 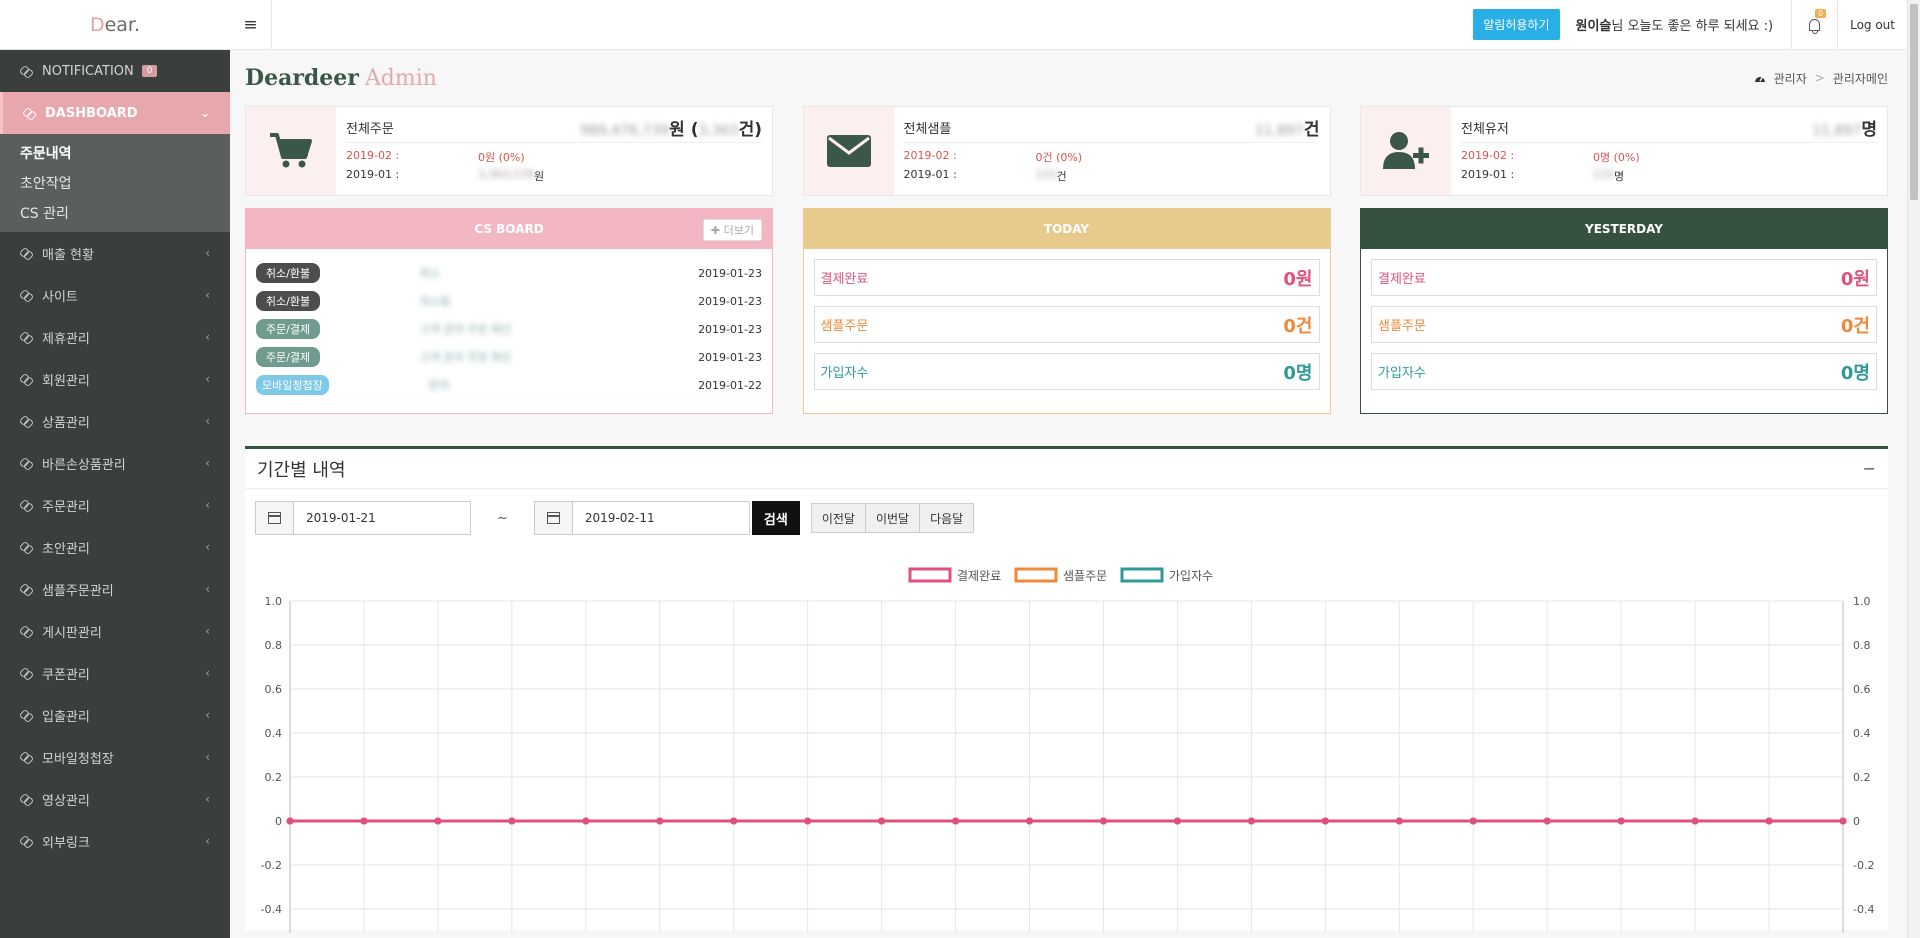 I want to click on submenu-item-draft-work: 초안작업, so click(x=115, y=183).